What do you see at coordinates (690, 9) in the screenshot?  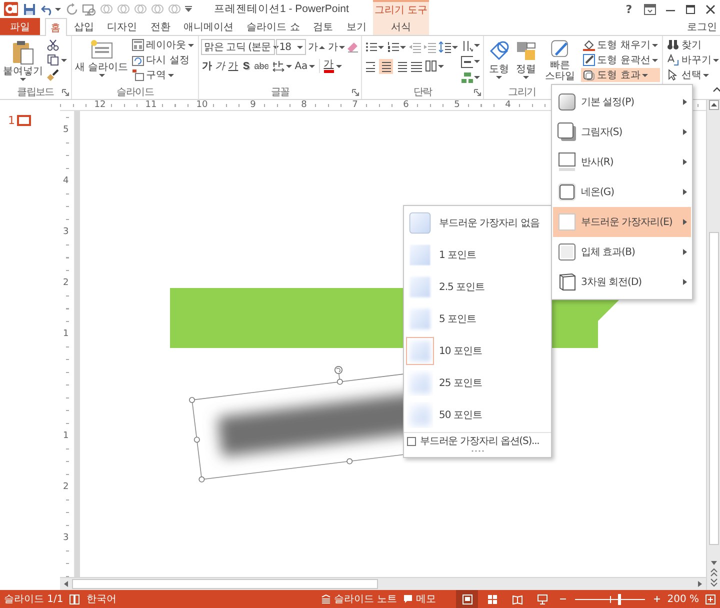 I see `maximize-icon` at bounding box center [690, 9].